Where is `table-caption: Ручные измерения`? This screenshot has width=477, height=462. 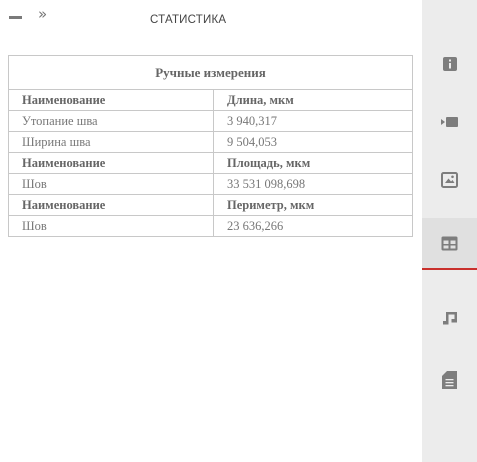 table-caption: Ручные измерения is located at coordinates (210, 72).